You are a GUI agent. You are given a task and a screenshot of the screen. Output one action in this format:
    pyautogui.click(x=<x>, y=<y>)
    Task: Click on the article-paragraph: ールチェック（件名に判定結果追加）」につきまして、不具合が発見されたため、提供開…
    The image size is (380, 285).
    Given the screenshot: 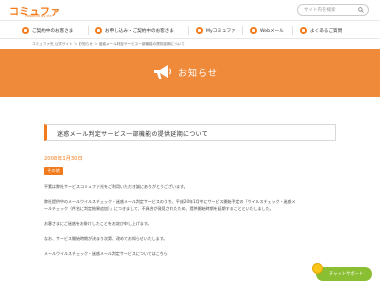 What is the action you would take?
    pyautogui.click(x=159, y=208)
    